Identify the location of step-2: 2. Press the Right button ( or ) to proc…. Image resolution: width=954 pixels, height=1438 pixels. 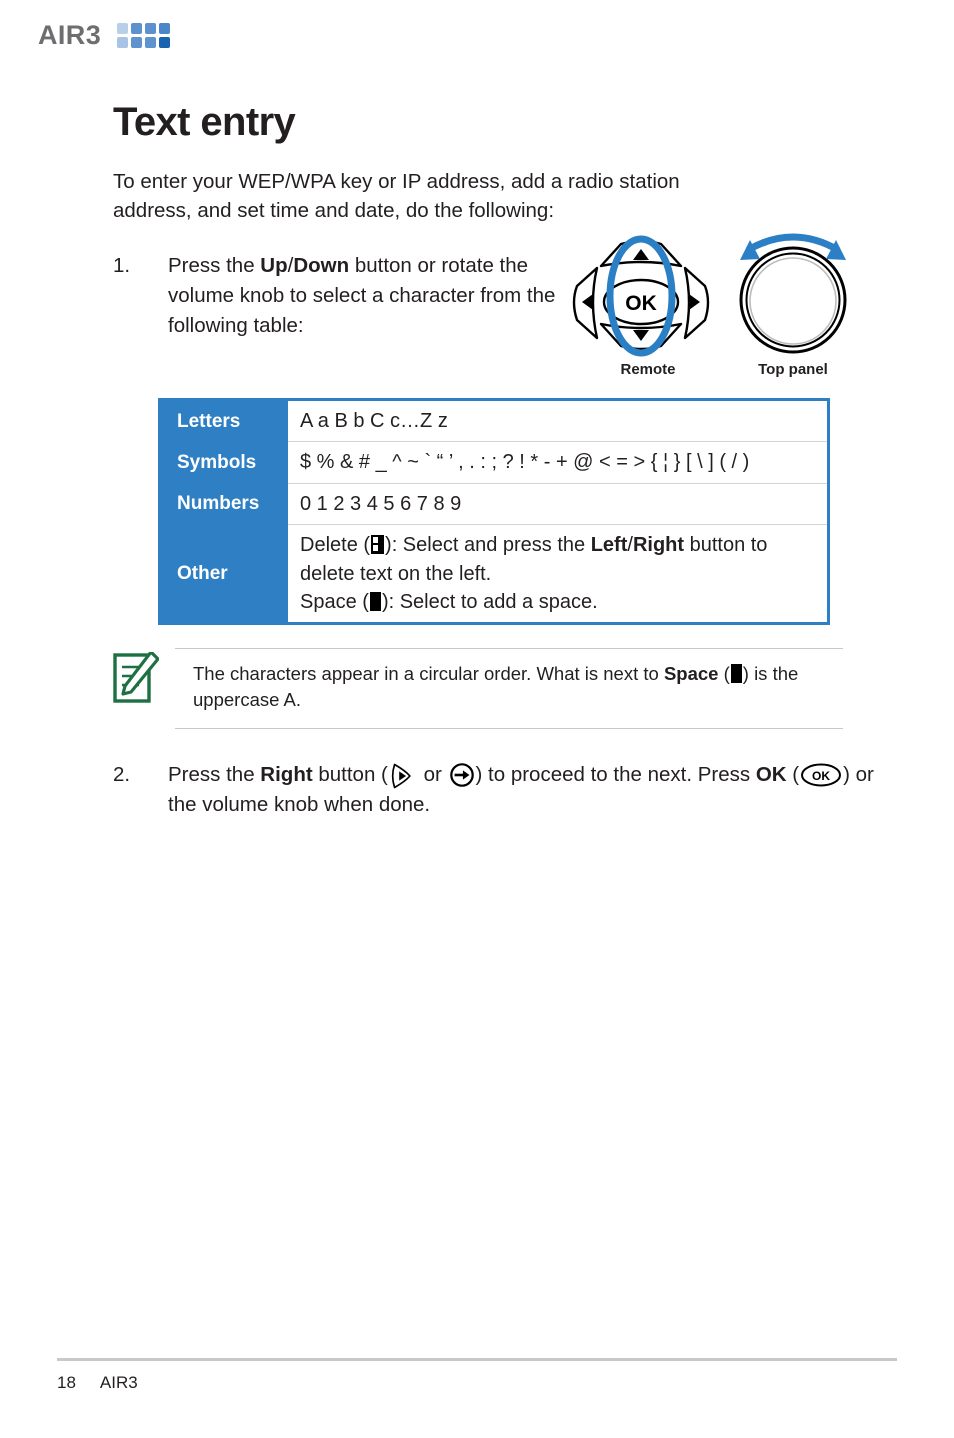
(508, 789).